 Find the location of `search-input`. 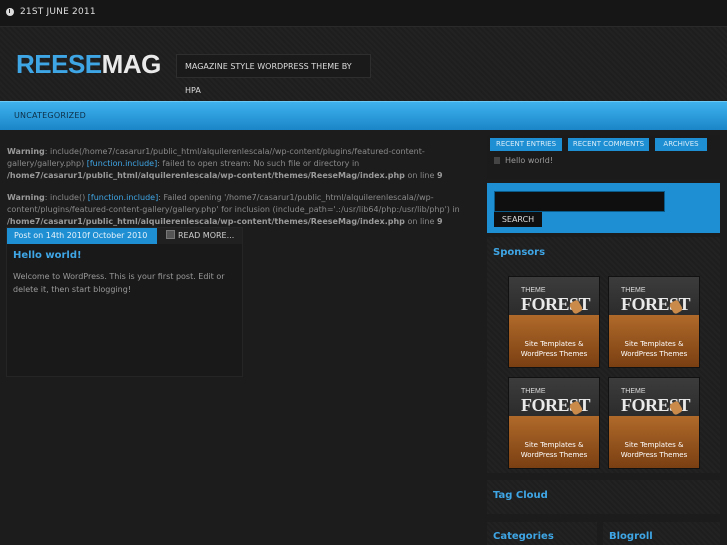

search-input is located at coordinates (579, 201).